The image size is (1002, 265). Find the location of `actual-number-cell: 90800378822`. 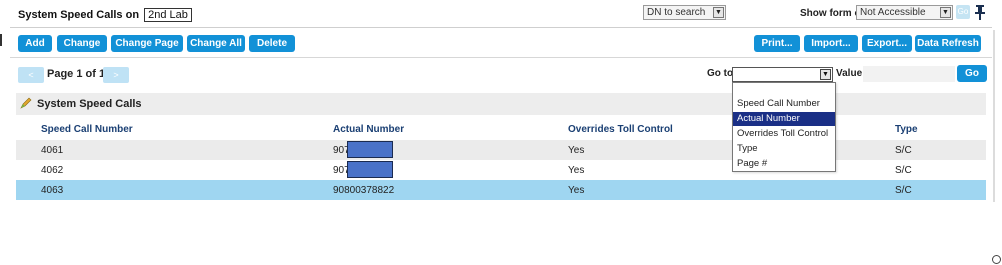

actual-number-cell: 90800378822 is located at coordinates (364, 190).